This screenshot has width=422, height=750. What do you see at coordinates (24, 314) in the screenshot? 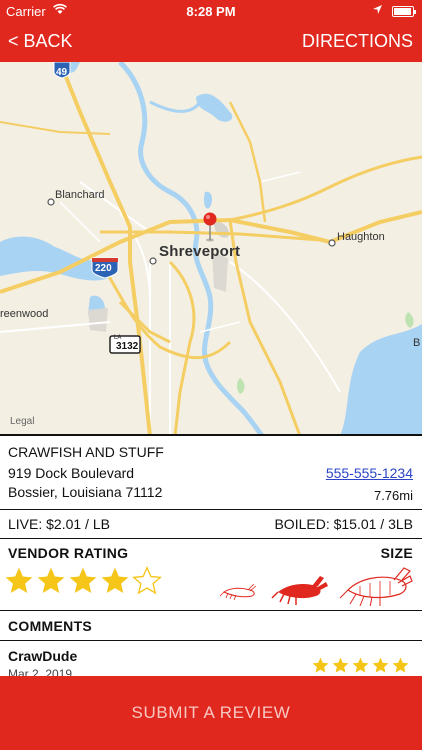
I see `place-greenwood: reenwood` at bounding box center [24, 314].